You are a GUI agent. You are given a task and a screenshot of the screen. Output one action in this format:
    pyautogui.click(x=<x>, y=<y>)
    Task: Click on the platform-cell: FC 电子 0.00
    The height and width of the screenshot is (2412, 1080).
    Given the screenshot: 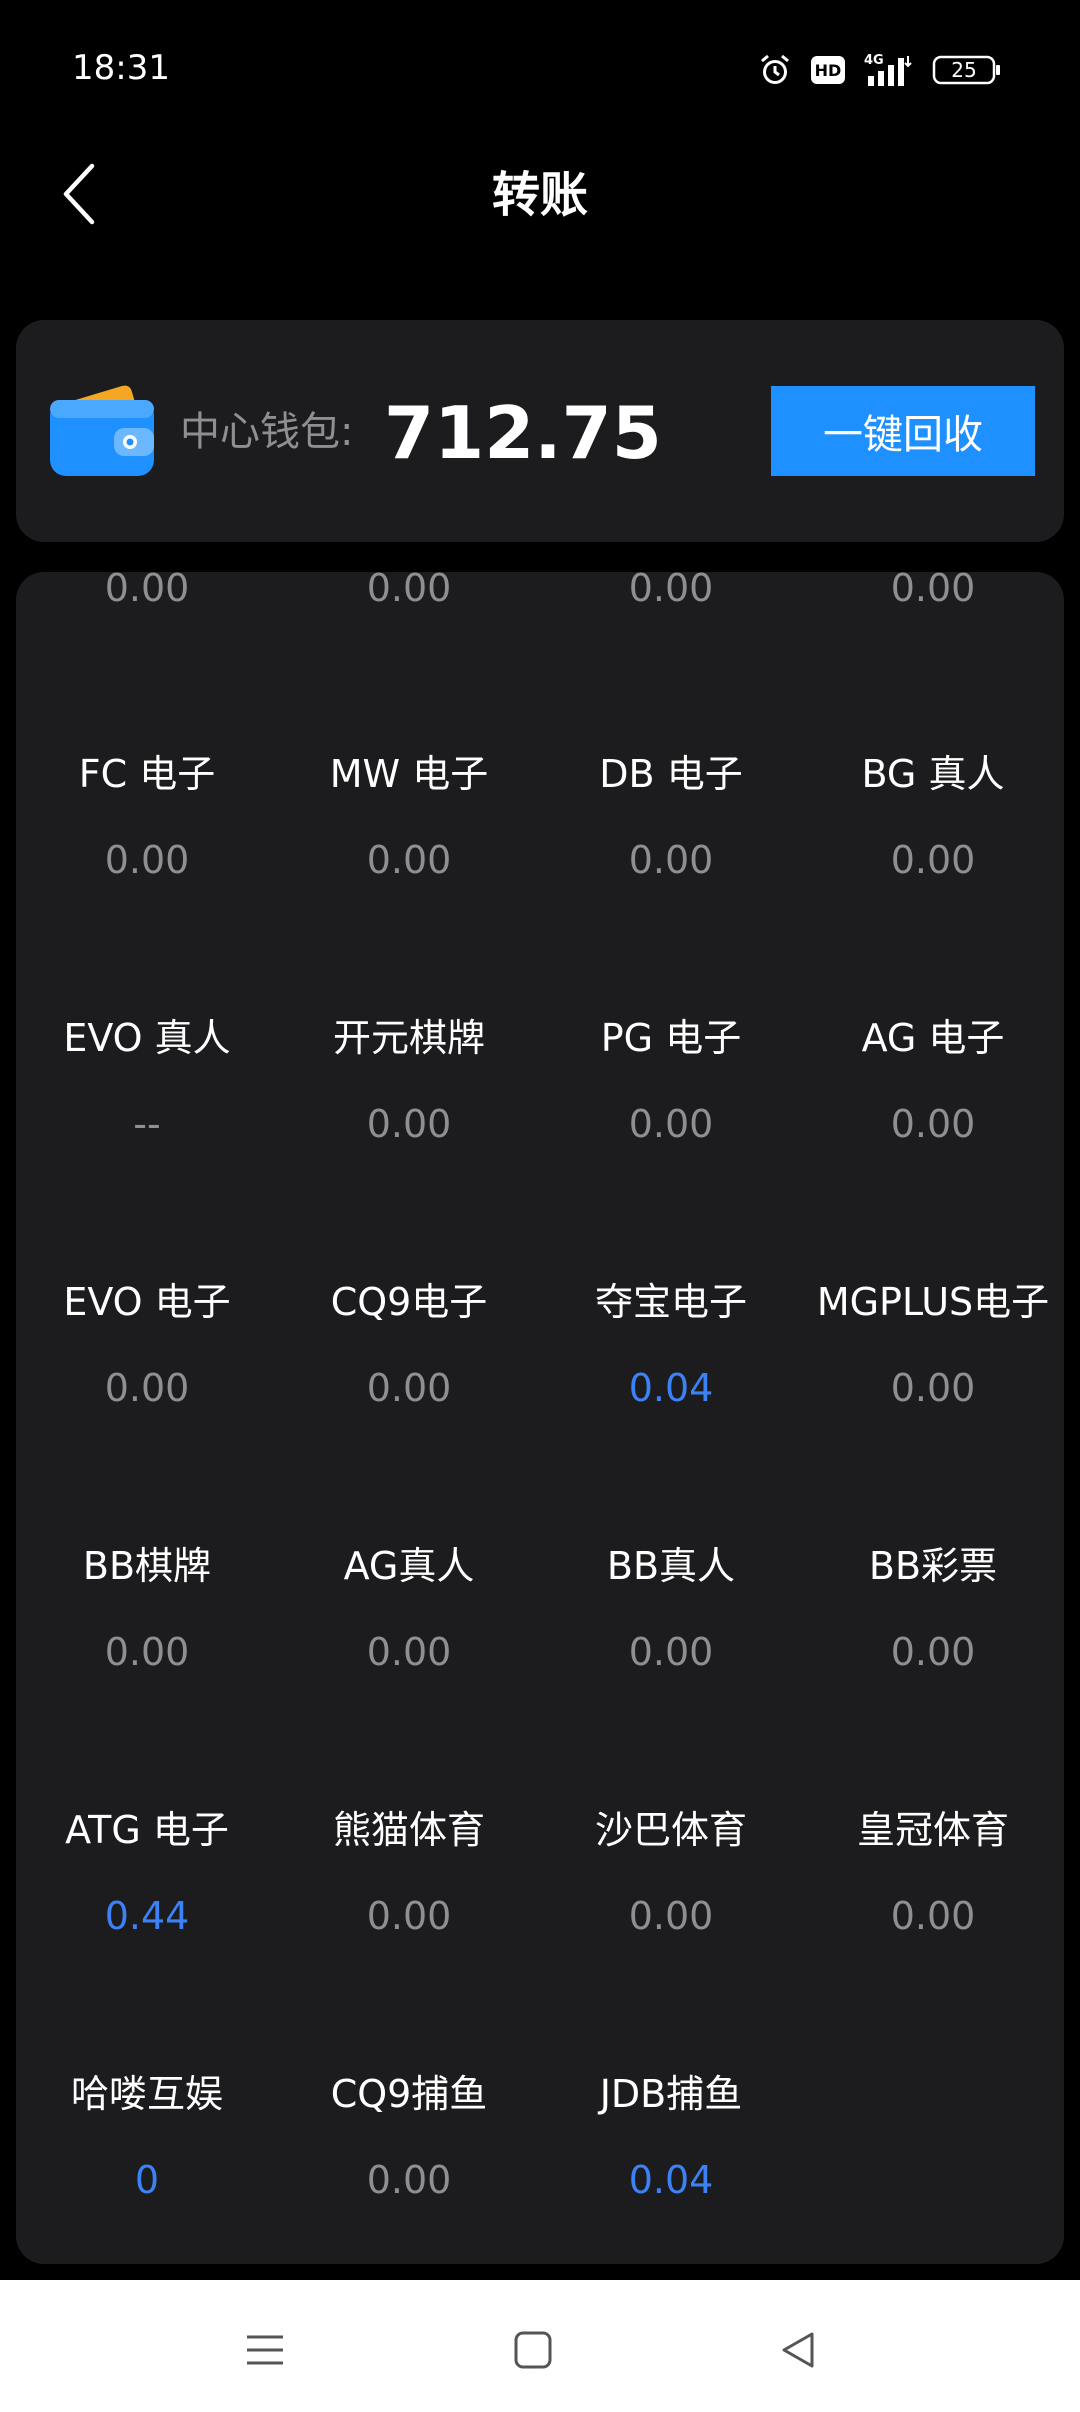 What is the action you would take?
    pyautogui.click(x=147, y=844)
    